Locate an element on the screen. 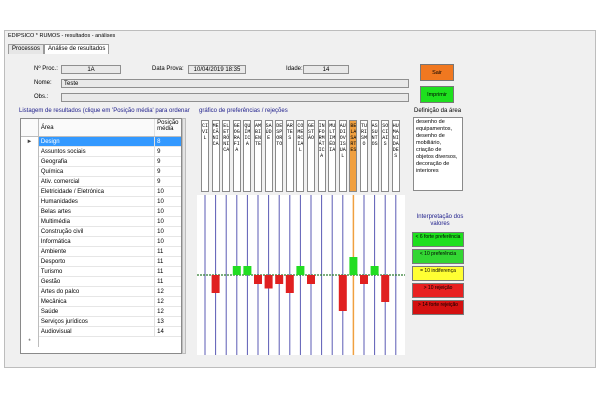 The height and width of the screenshot is (400, 600). category-header: QUÍMICA is located at coordinates (247, 156).